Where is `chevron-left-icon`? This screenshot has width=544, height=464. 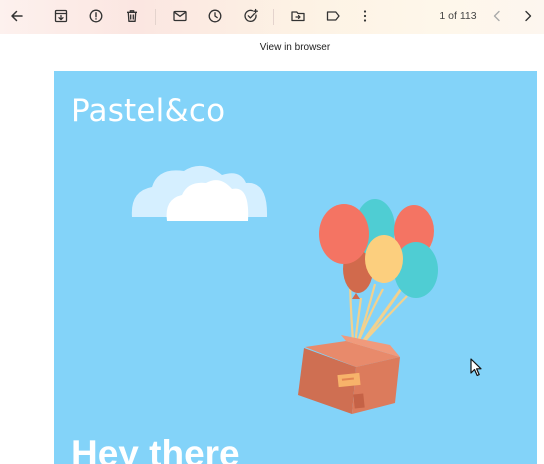
chevron-left-icon is located at coordinates (496, 16).